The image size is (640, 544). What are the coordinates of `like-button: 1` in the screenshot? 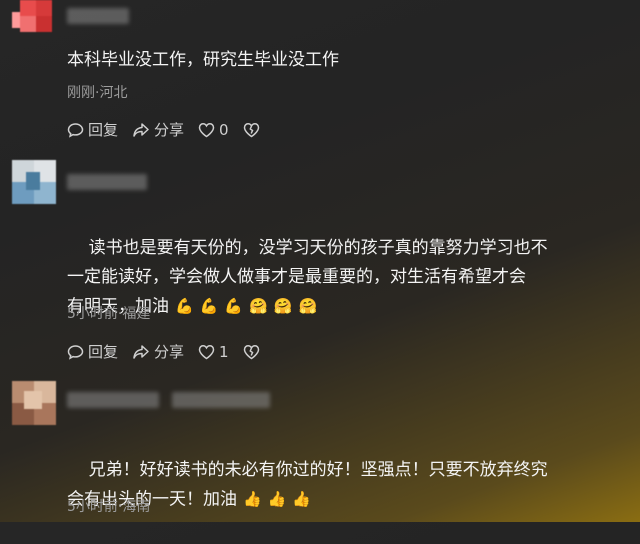 It's located at (213, 352).